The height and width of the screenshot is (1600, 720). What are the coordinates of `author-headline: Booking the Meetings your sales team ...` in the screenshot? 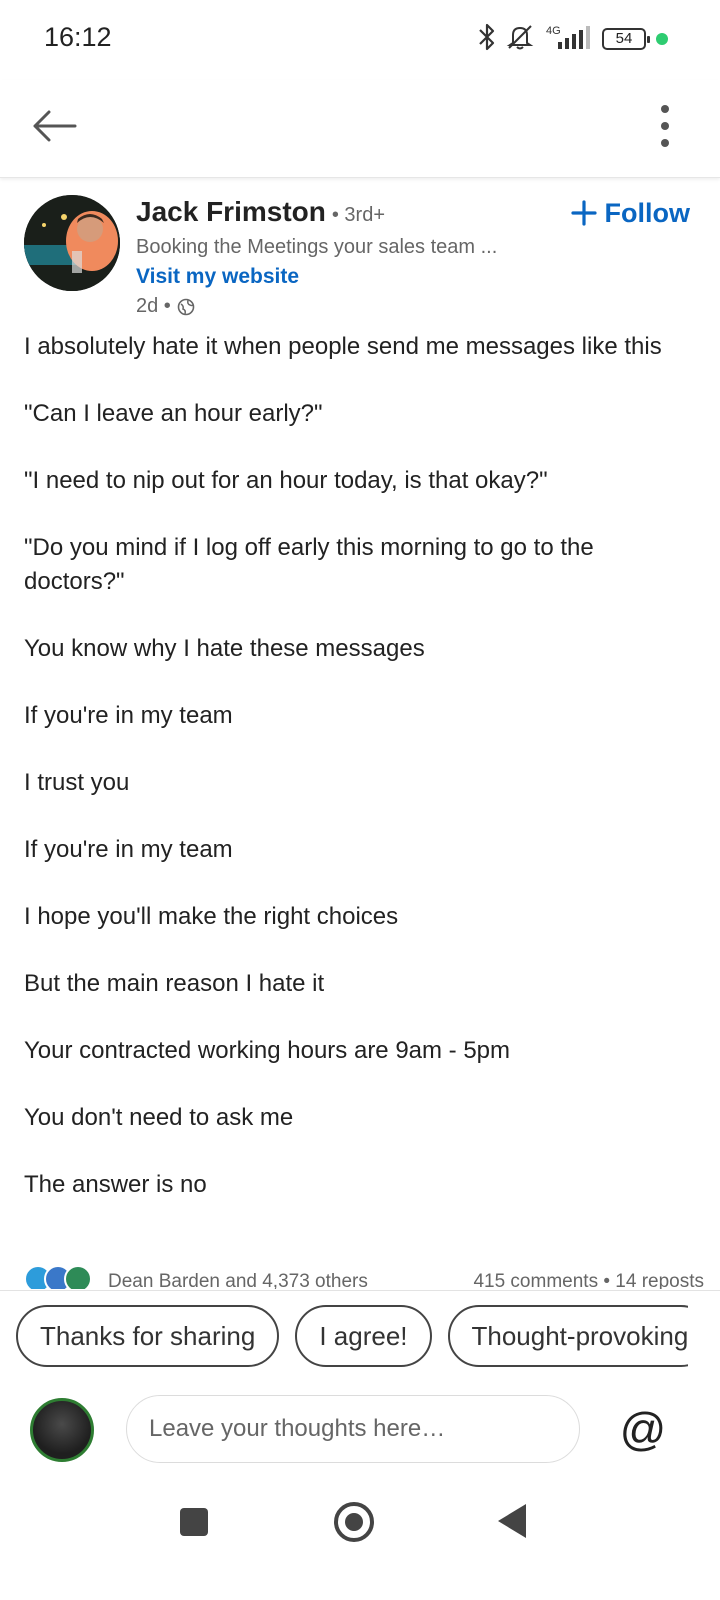 It's located at (317, 247).